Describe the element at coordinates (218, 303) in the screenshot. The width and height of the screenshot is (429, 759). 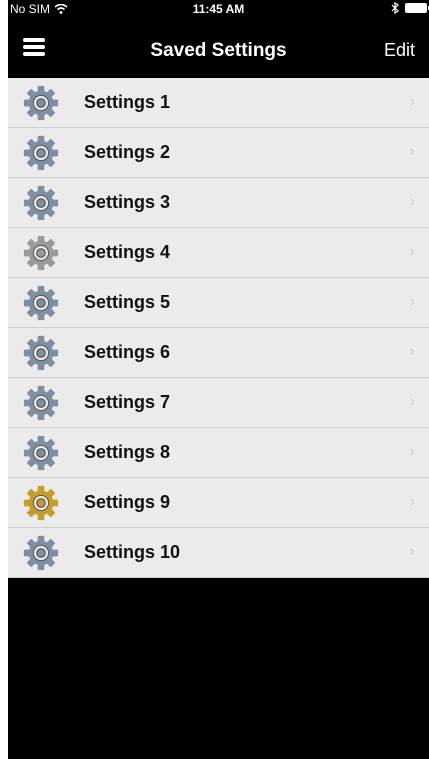
I see `list-item: Settings 5 ›` at that location.